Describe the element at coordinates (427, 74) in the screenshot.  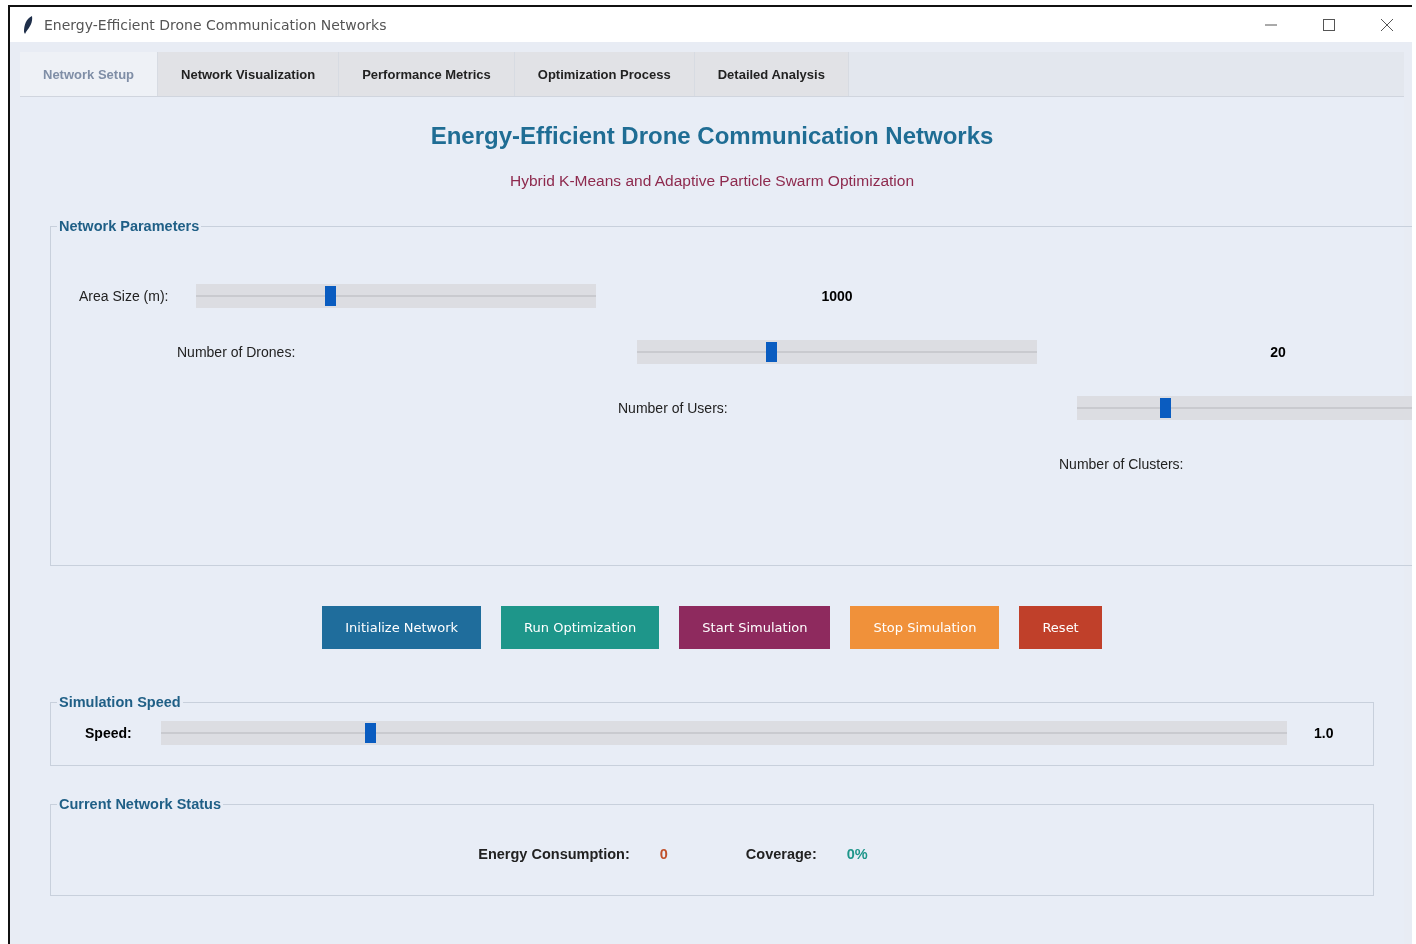
I see `tab: Performance Metrics` at that location.